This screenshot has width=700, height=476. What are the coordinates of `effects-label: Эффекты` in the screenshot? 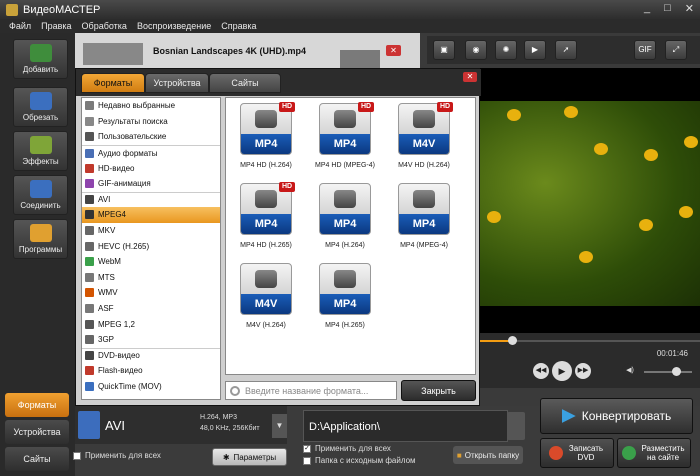 It's located at (40, 161).